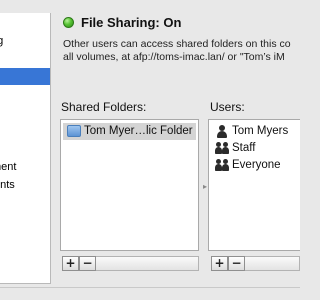 This screenshot has width=320, height=300. What do you see at coordinates (104, 107) in the screenshot?
I see `shared-folders-label: Shared Folders:` at bounding box center [104, 107].